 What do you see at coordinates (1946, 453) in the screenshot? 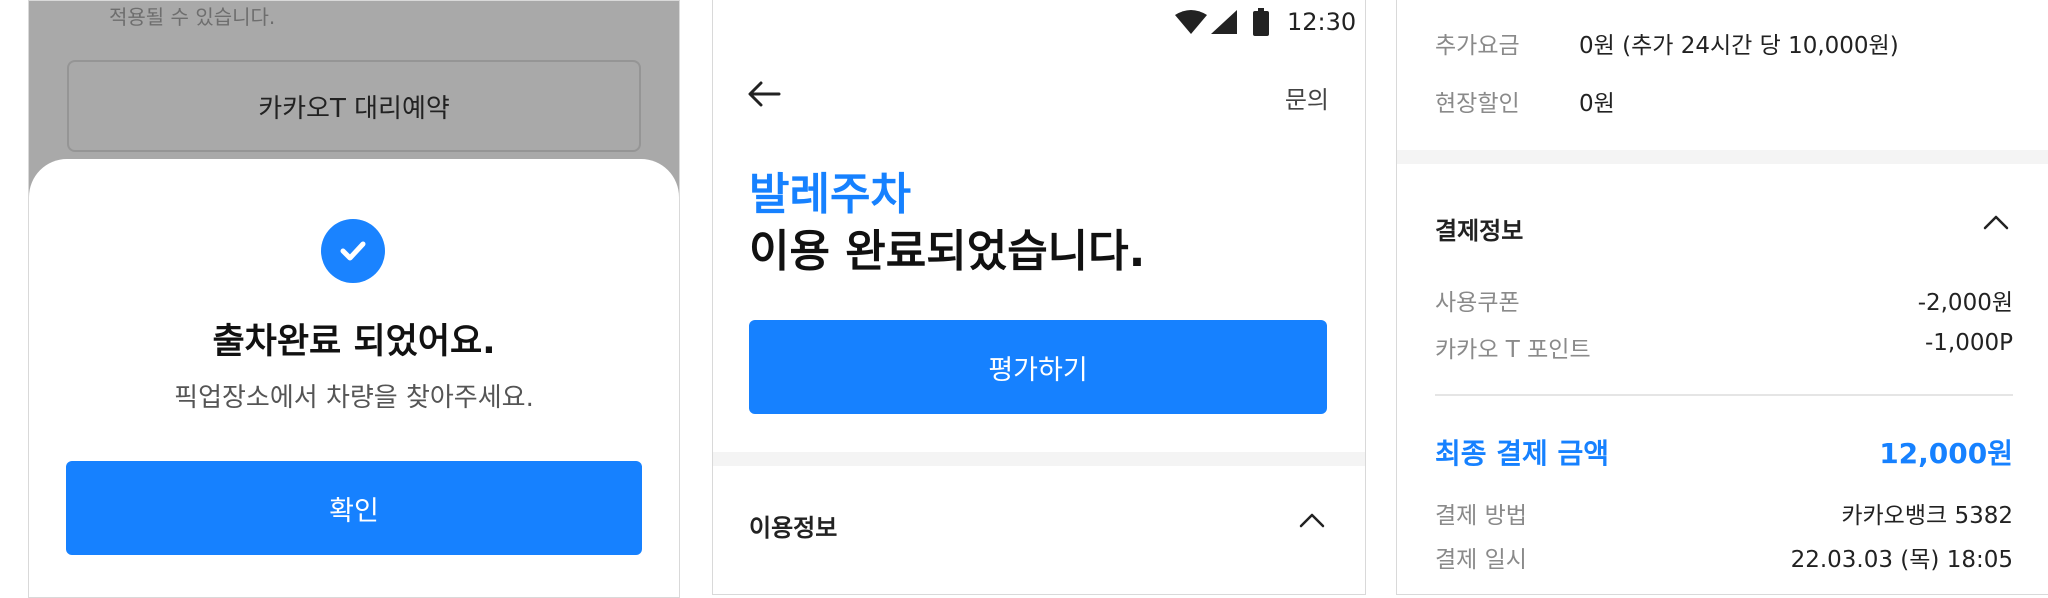
I see `final-amount-value: 12,000원` at bounding box center [1946, 453].